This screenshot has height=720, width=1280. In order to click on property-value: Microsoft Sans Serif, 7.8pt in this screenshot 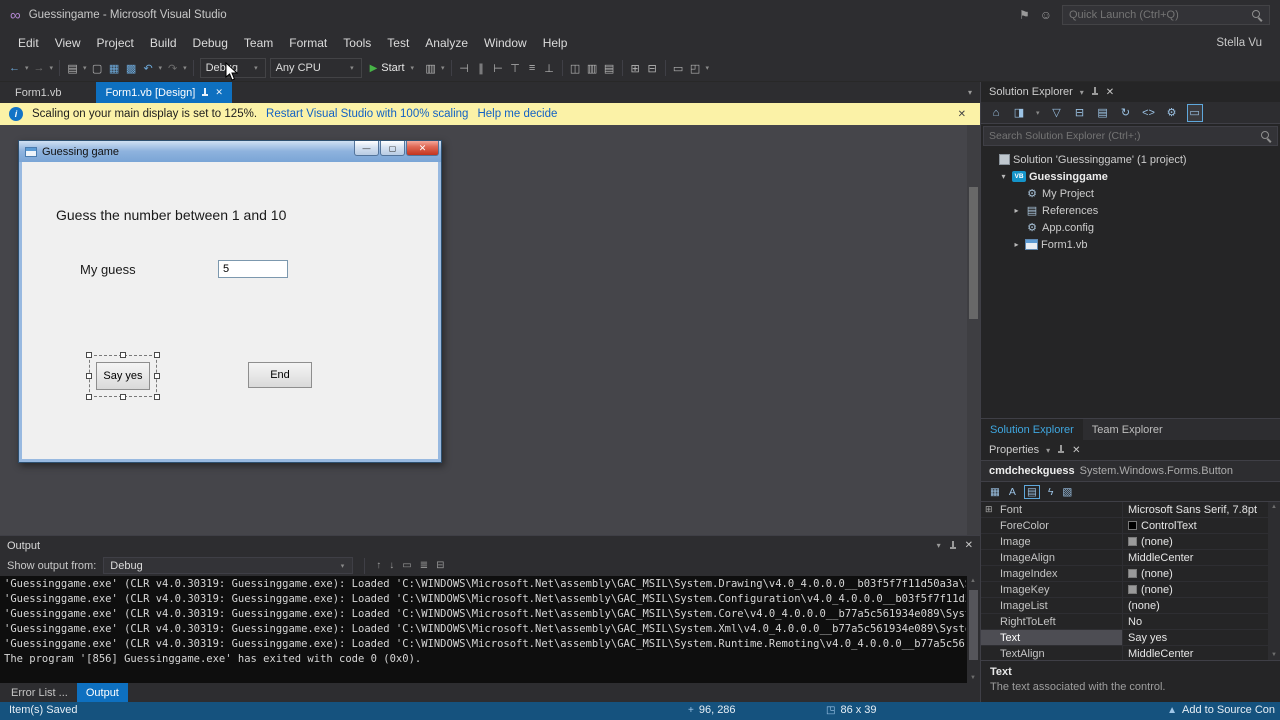, I will do `click(1195, 509)`.